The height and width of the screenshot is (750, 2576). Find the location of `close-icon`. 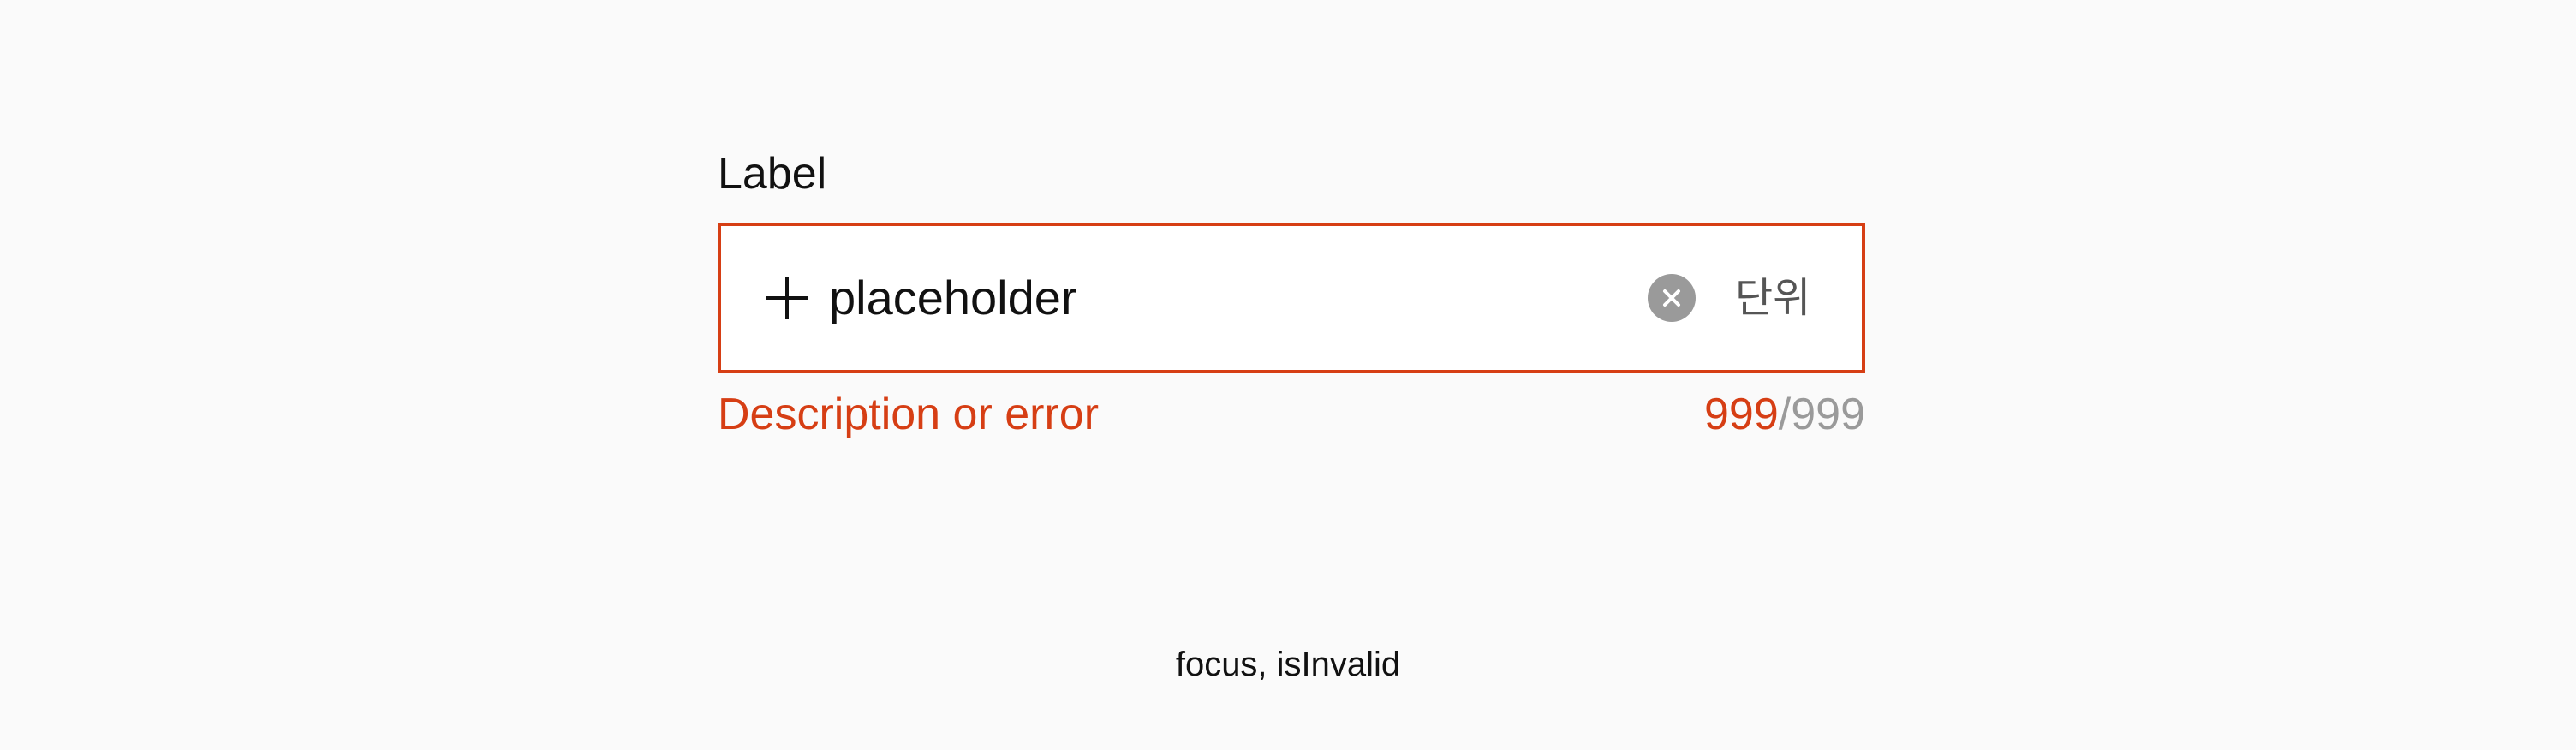

close-icon is located at coordinates (1671, 298).